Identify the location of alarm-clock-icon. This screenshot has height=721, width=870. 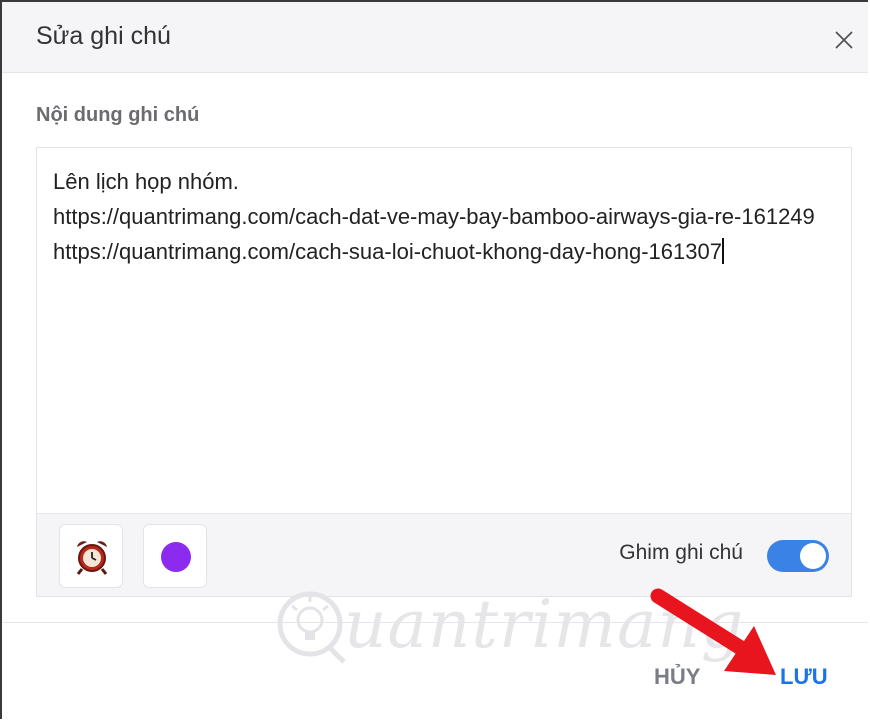
(92, 558).